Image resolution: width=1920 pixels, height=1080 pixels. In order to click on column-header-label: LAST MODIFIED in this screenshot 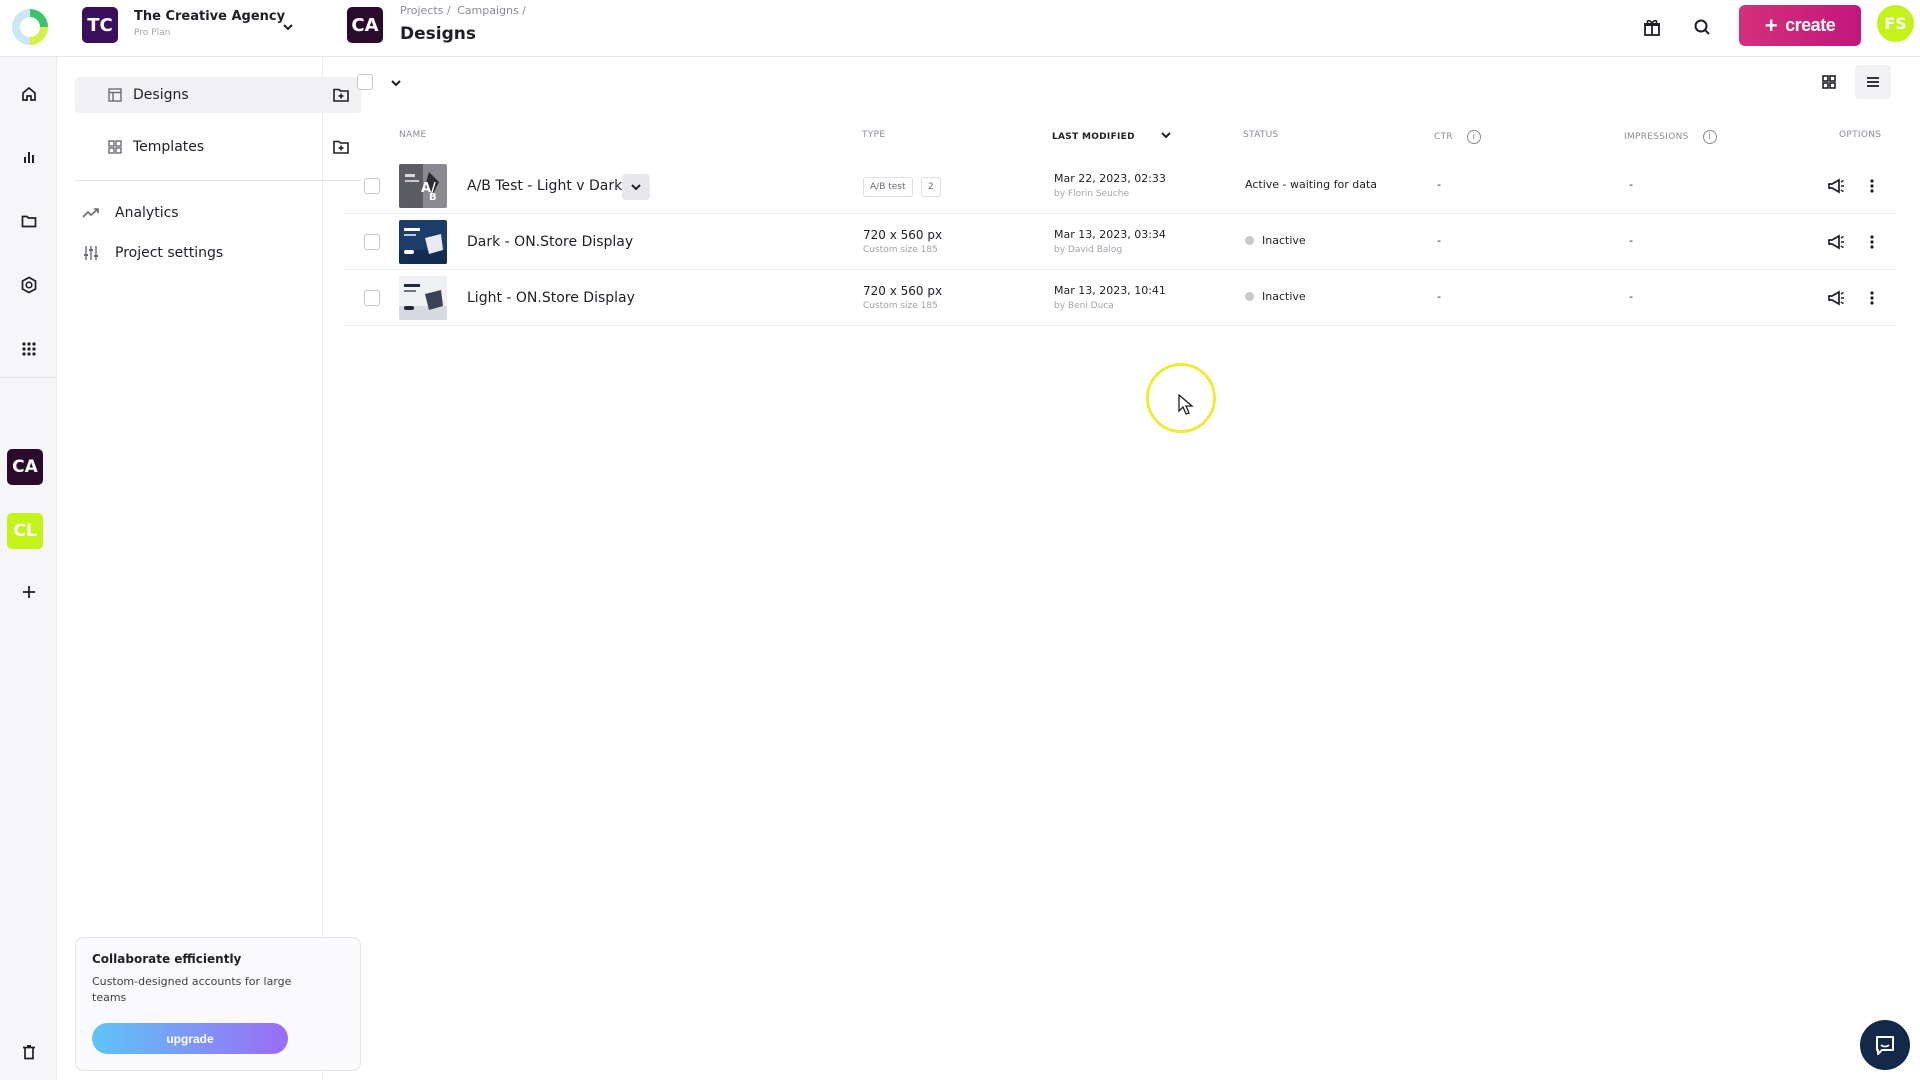, I will do `click(1093, 136)`.